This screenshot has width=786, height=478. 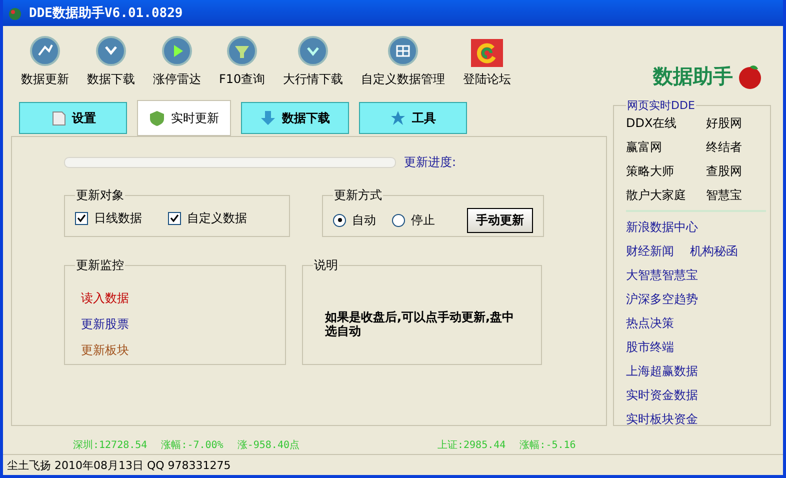 I want to click on app-logo-icon, so click(x=15, y=13).